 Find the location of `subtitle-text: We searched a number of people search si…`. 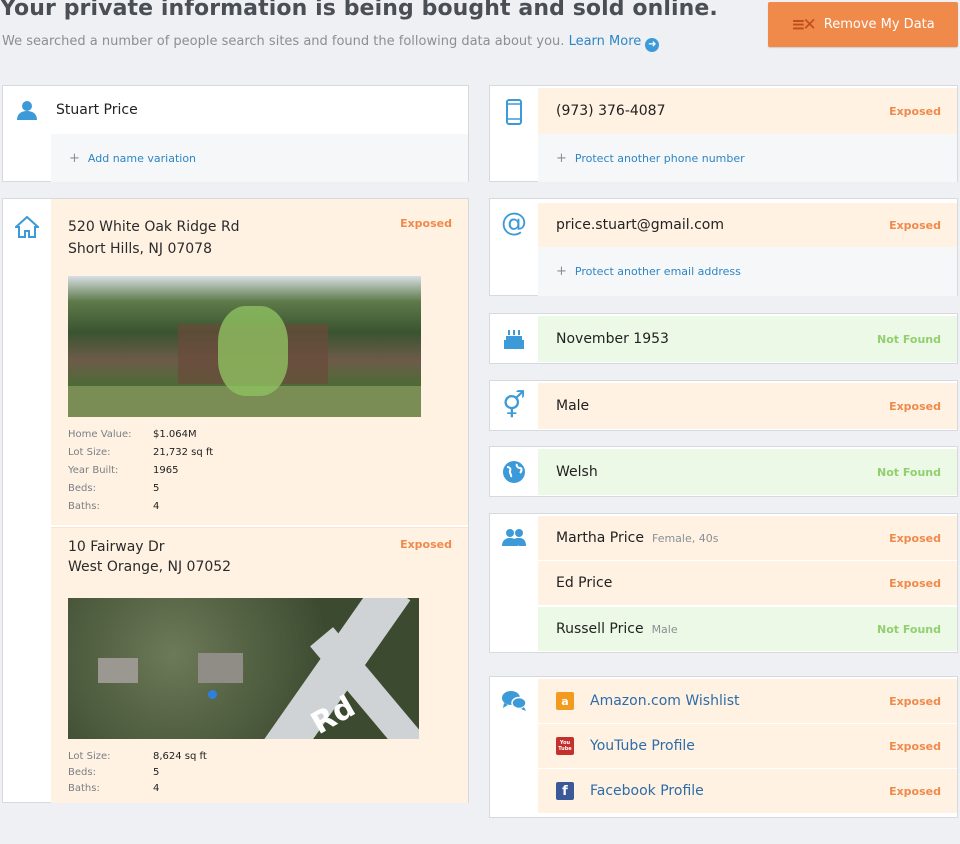

subtitle-text: We searched a number of people search si… is located at coordinates (283, 41).